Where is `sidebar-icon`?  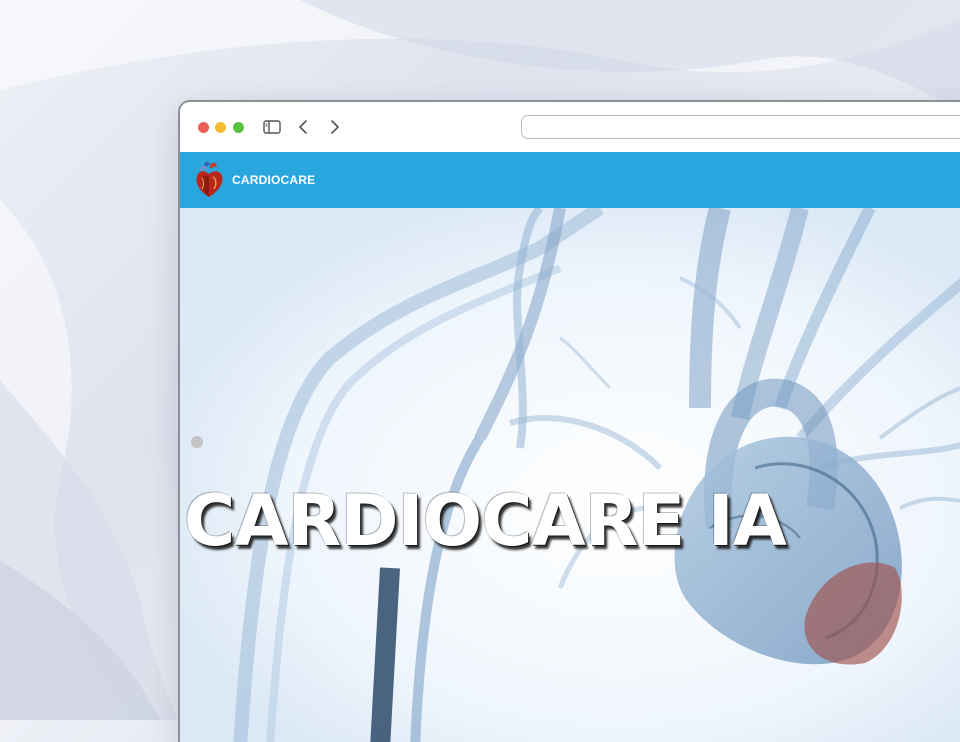
sidebar-icon is located at coordinates (272, 127).